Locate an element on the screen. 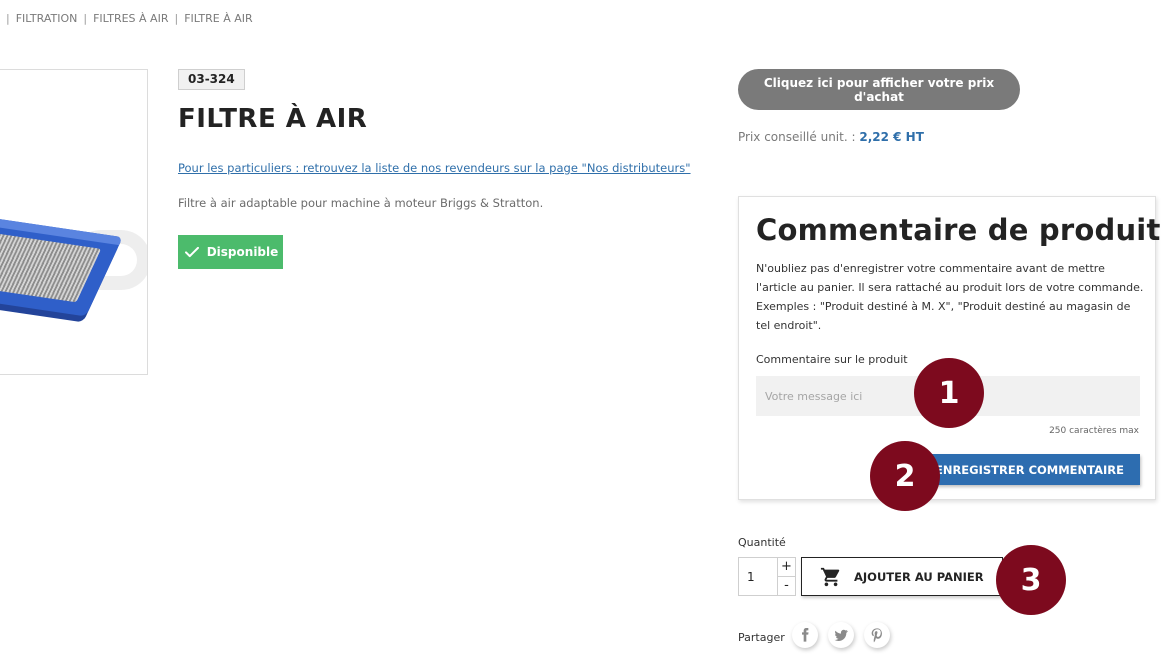 The width and height of the screenshot is (1171, 658). character-limit: 250 caractères max is located at coordinates (1094, 431).